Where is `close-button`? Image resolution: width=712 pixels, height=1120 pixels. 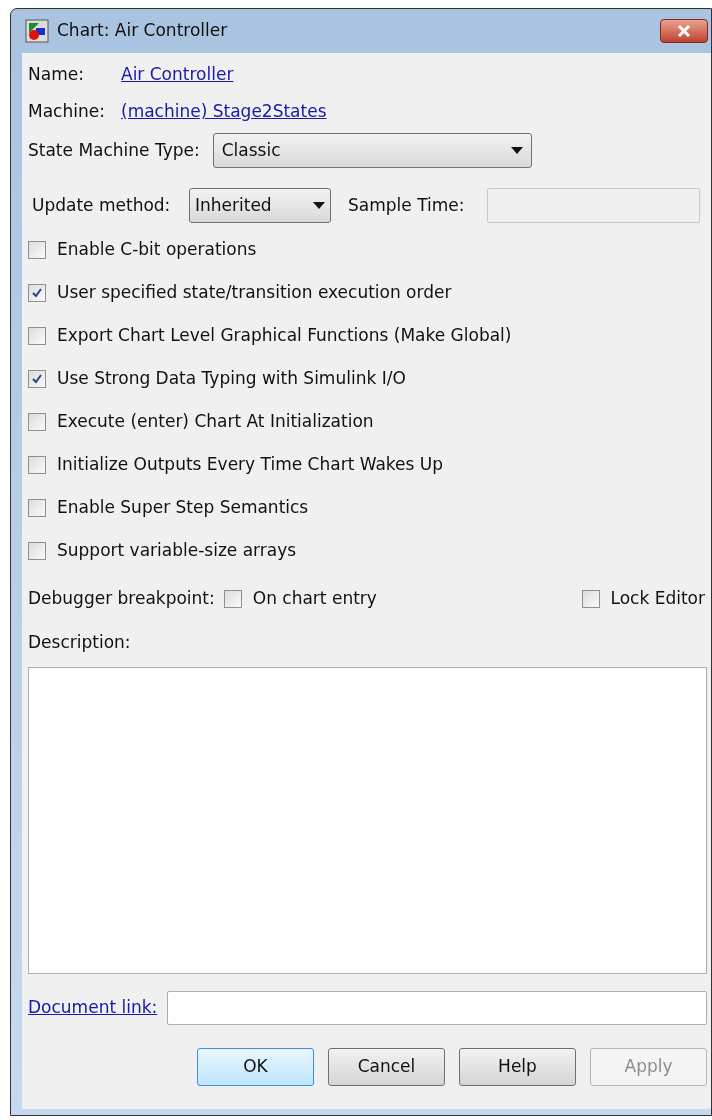 close-button is located at coordinates (684, 31).